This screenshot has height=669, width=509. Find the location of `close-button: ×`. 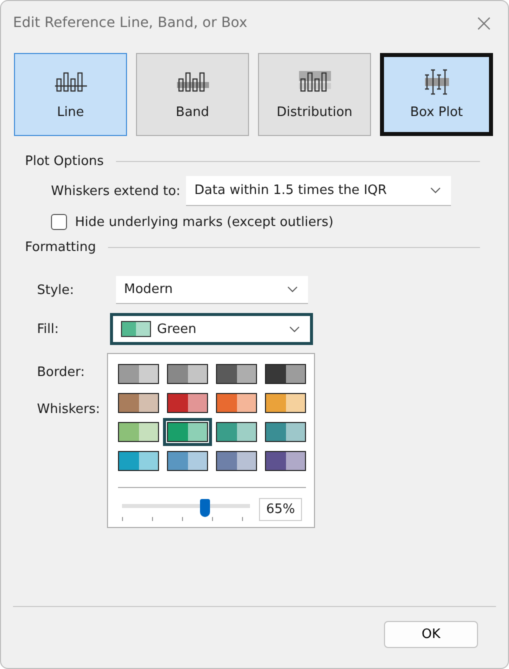

close-button: × is located at coordinates (484, 23).